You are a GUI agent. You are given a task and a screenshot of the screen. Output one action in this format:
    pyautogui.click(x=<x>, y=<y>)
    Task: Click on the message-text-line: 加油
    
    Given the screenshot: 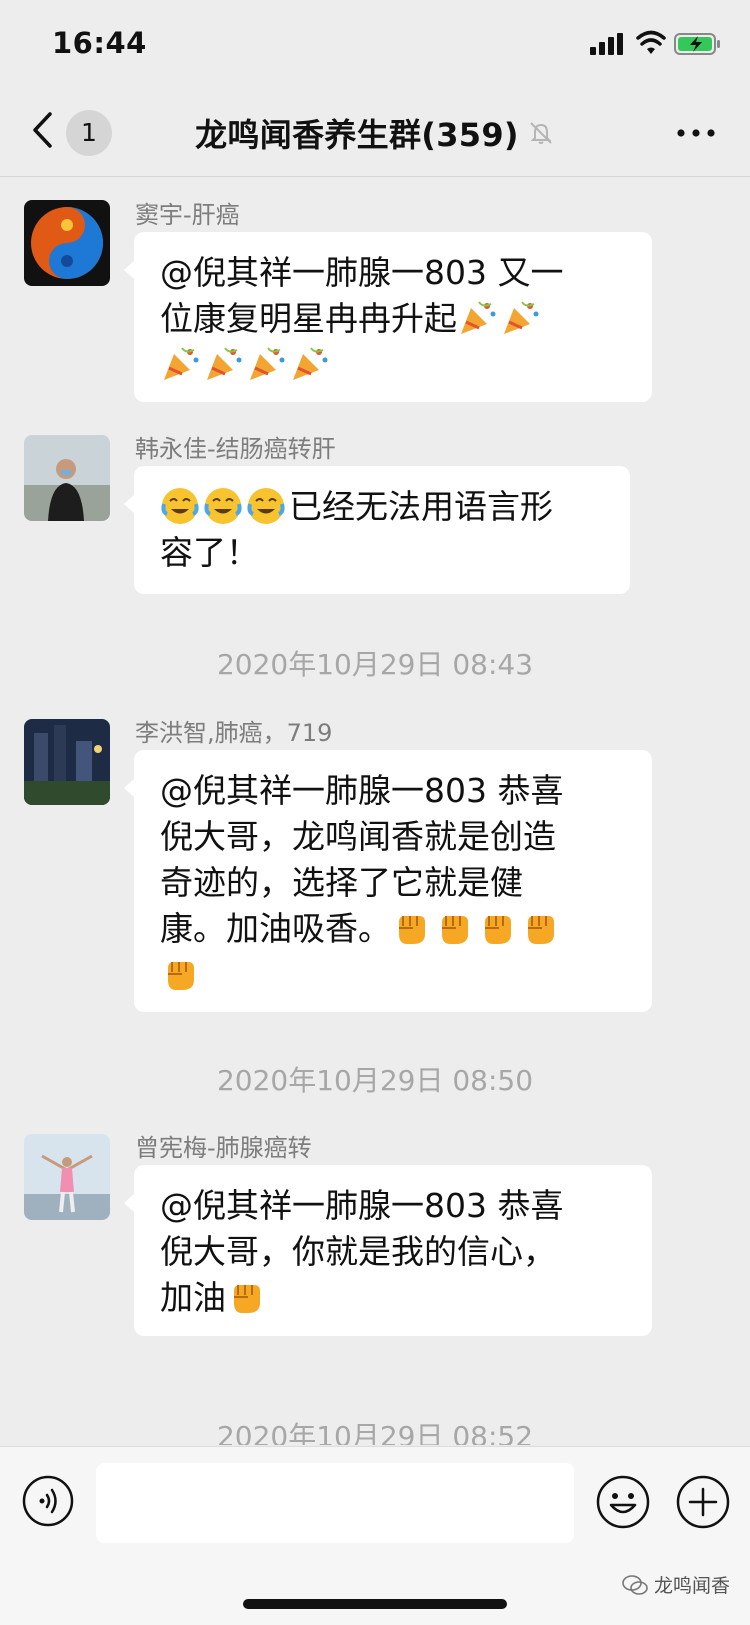 What is the action you would take?
    pyautogui.click(x=393, y=1298)
    